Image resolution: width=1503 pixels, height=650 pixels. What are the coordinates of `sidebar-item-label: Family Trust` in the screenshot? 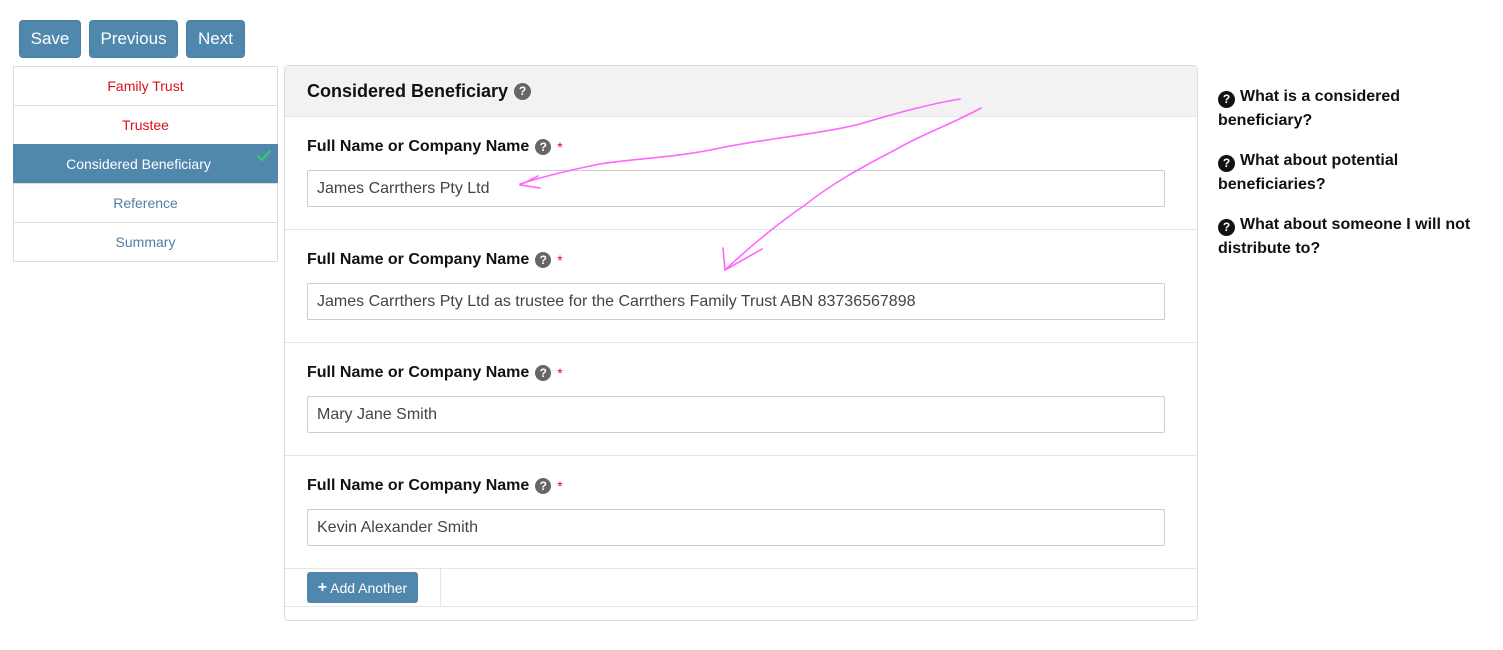 It's located at (145, 86).